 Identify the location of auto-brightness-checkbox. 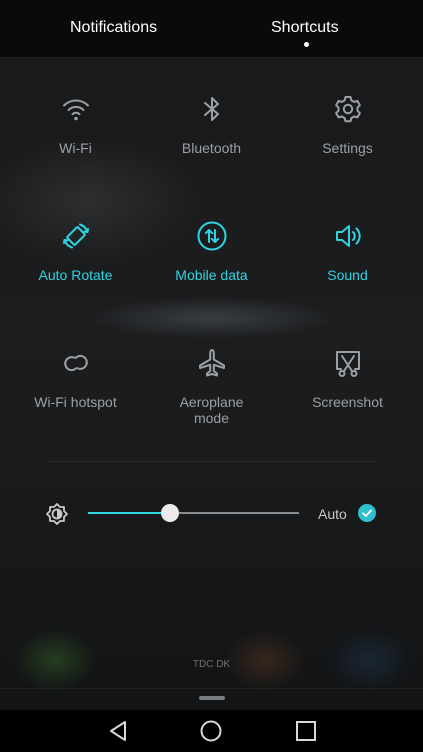
(367, 513).